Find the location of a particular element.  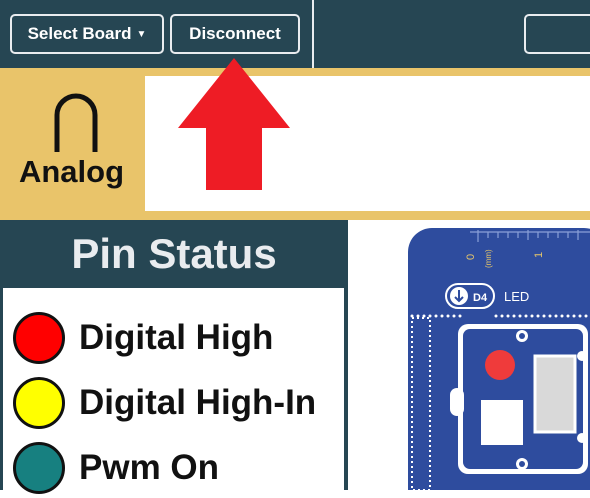

legend-item-digital-high: Digital High is located at coordinates (143, 338).